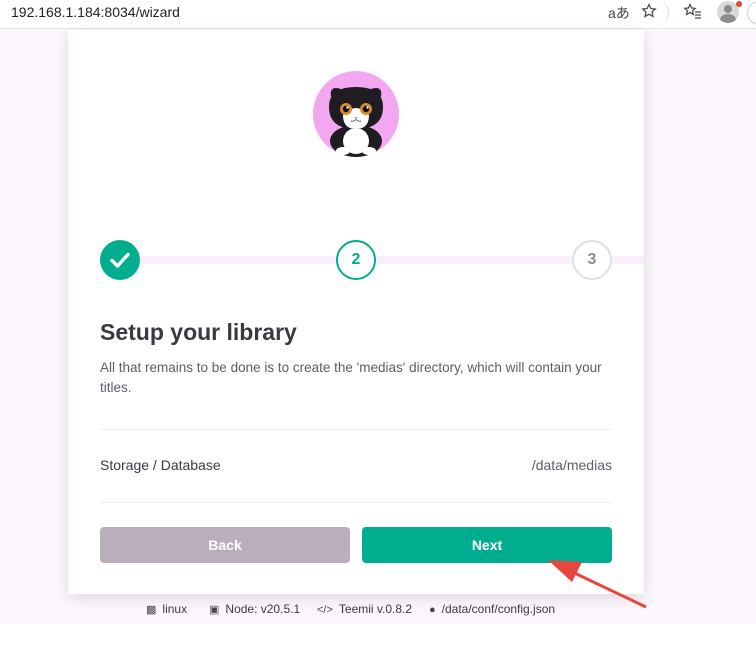 Image resolution: width=756 pixels, height=648 pixels. Describe the element at coordinates (160, 465) in the screenshot. I see `storage-label: Storage / Database` at that location.